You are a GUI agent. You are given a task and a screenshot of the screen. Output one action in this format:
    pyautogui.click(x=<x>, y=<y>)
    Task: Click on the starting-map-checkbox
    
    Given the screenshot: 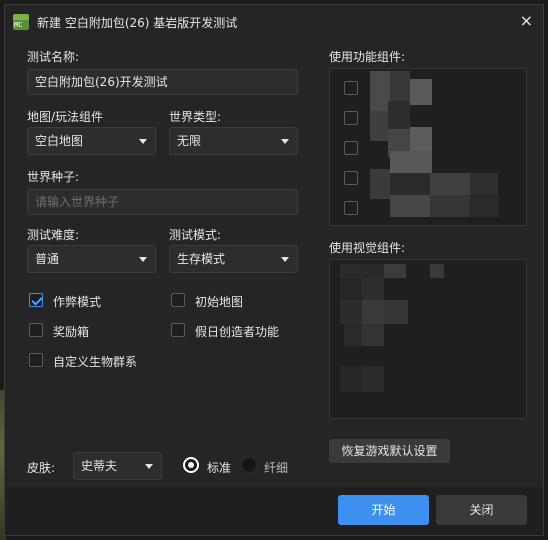 What is the action you would take?
    pyautogui.click(x=178, y=300)
    